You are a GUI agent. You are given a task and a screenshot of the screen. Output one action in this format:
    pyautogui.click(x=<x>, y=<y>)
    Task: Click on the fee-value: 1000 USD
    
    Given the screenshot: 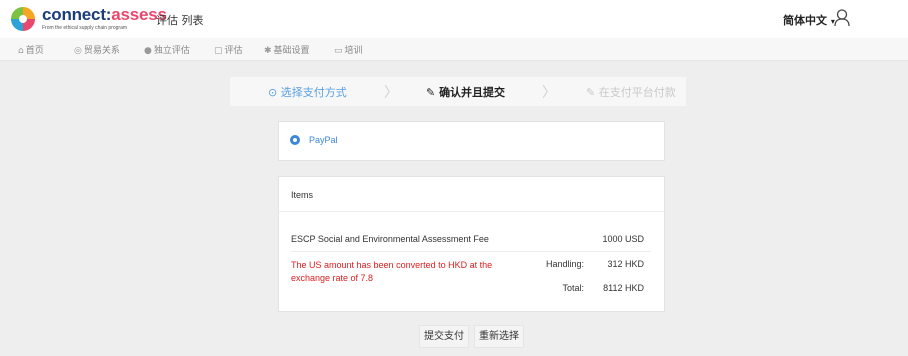 What is the action you would take?
    pyautogui.click(x=623, y=239)
    